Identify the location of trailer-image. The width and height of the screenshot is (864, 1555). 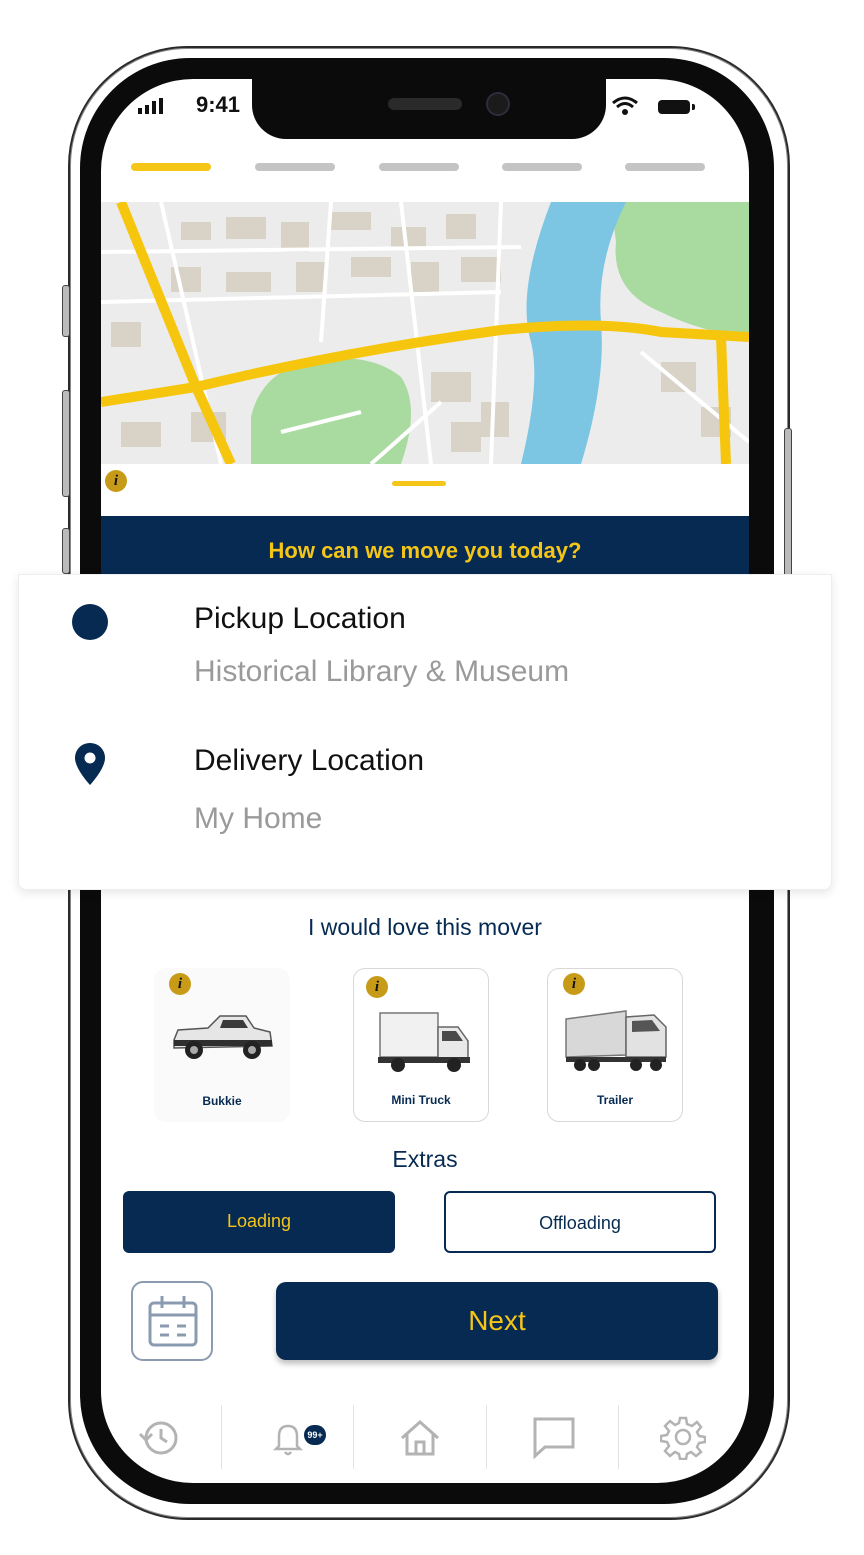
(616, 1040).